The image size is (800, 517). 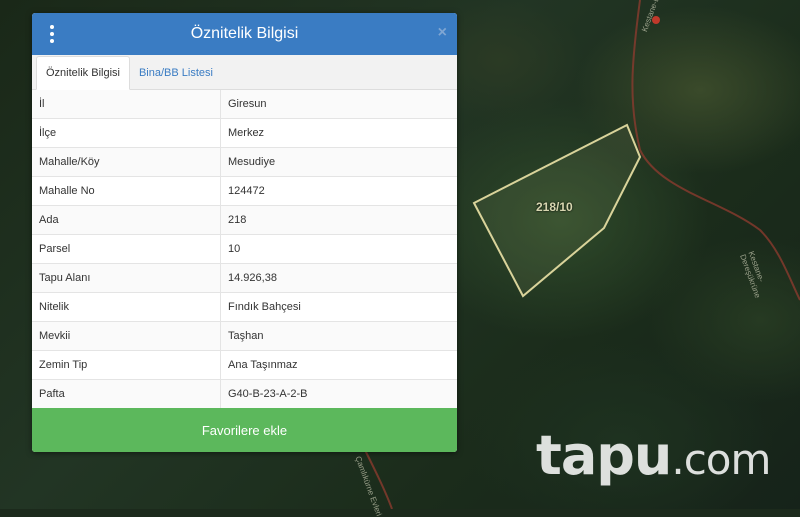 I want to click on panel-tabs: Öznitelik Bilgisi Bina/BB Listesi, so click(x=244, y=72).